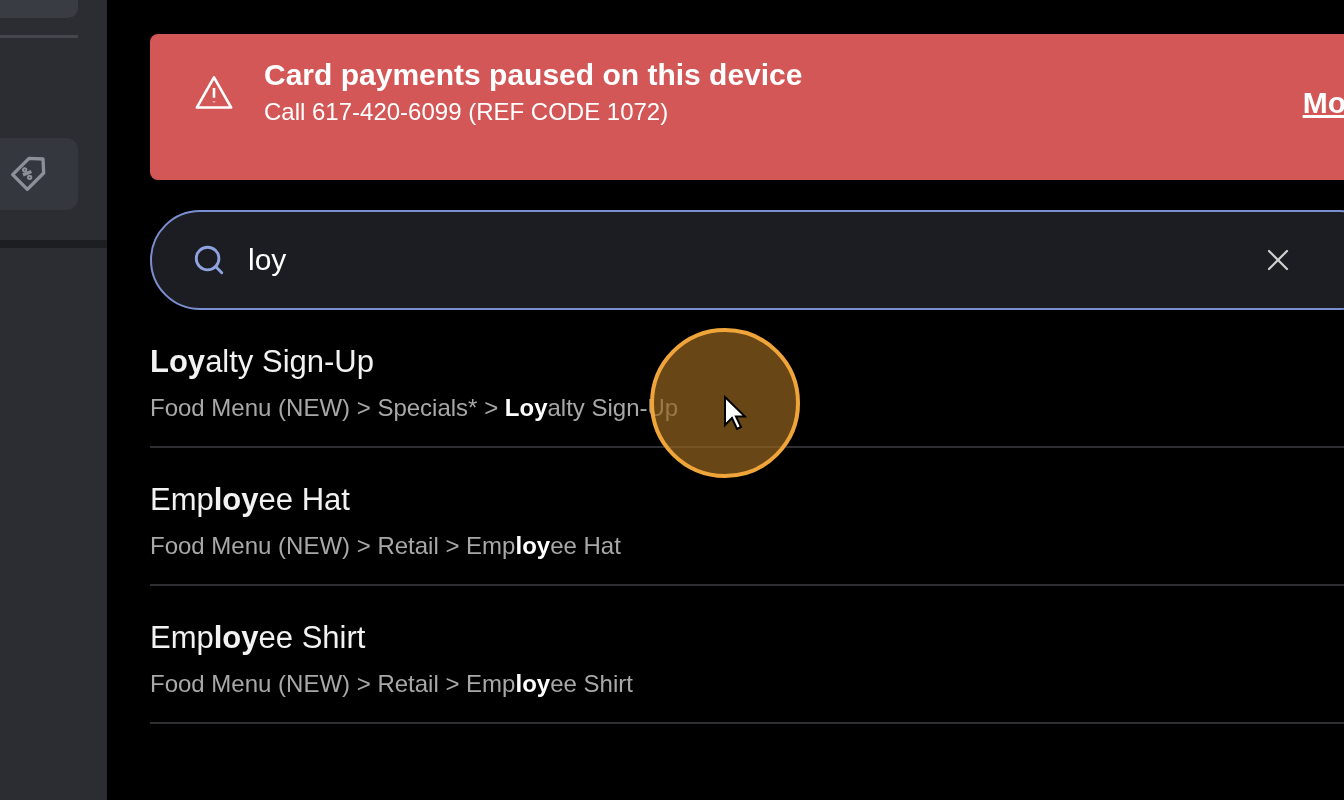 This screenshot has height=800, width=1344. I want to click on search-field: loy, so click(747, 260).